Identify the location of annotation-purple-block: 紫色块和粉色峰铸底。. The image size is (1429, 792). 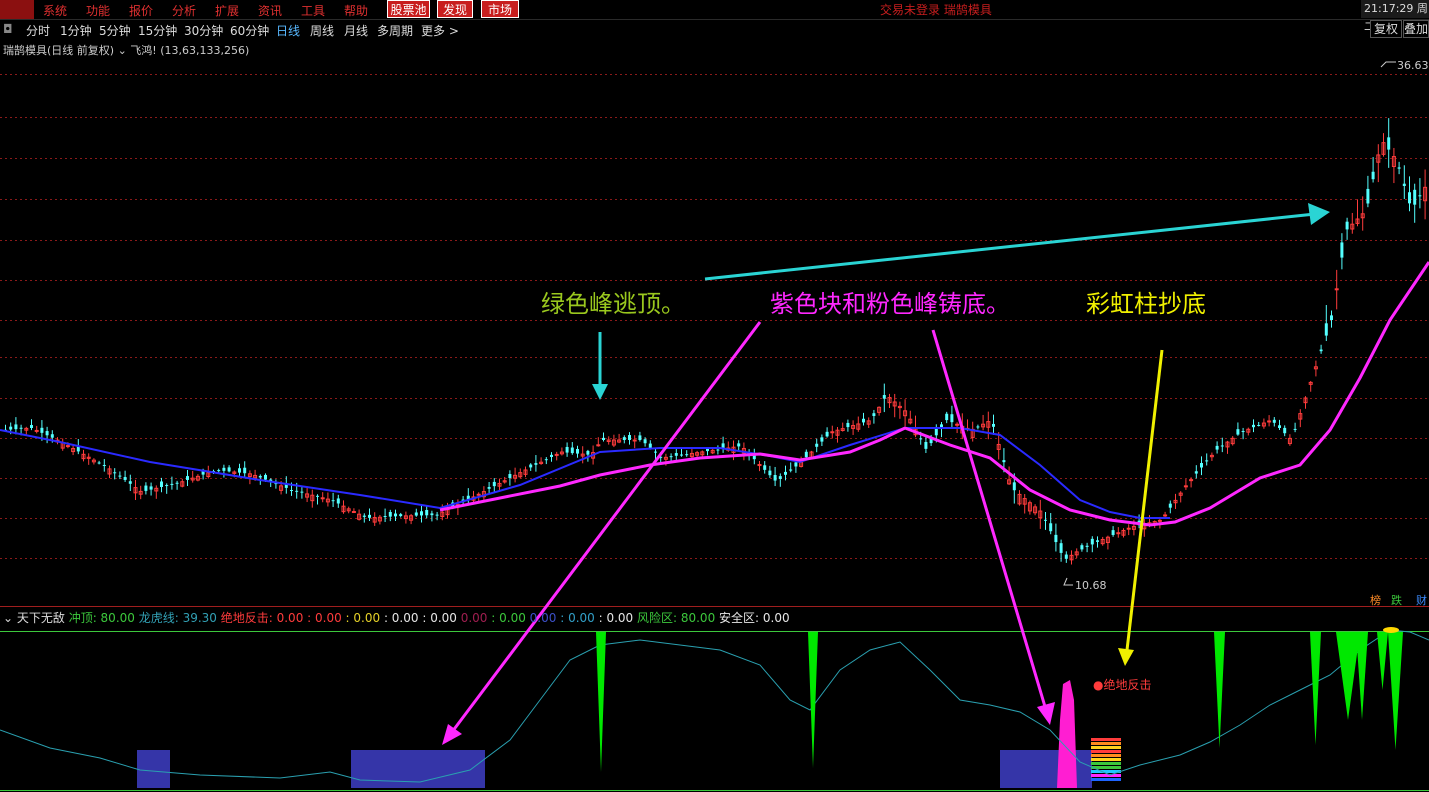
(890, 304).